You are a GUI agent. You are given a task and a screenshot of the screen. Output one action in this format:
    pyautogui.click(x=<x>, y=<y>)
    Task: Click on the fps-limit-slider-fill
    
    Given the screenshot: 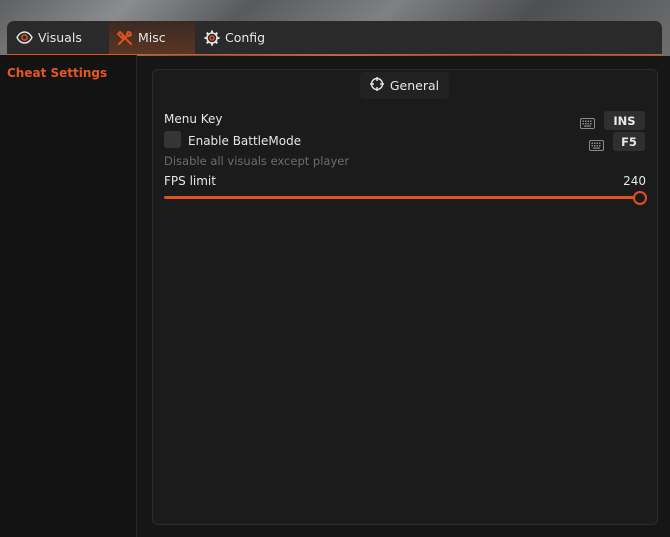 What is the action you would take?
    pyautogui.click(x=401, y=197)
    